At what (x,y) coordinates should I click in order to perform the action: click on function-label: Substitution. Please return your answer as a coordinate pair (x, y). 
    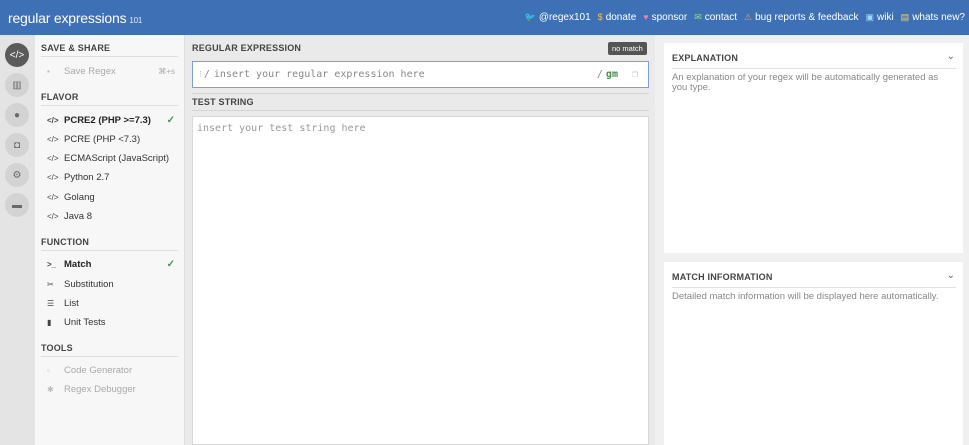
    Looking at the image, I should click on (89, 284).